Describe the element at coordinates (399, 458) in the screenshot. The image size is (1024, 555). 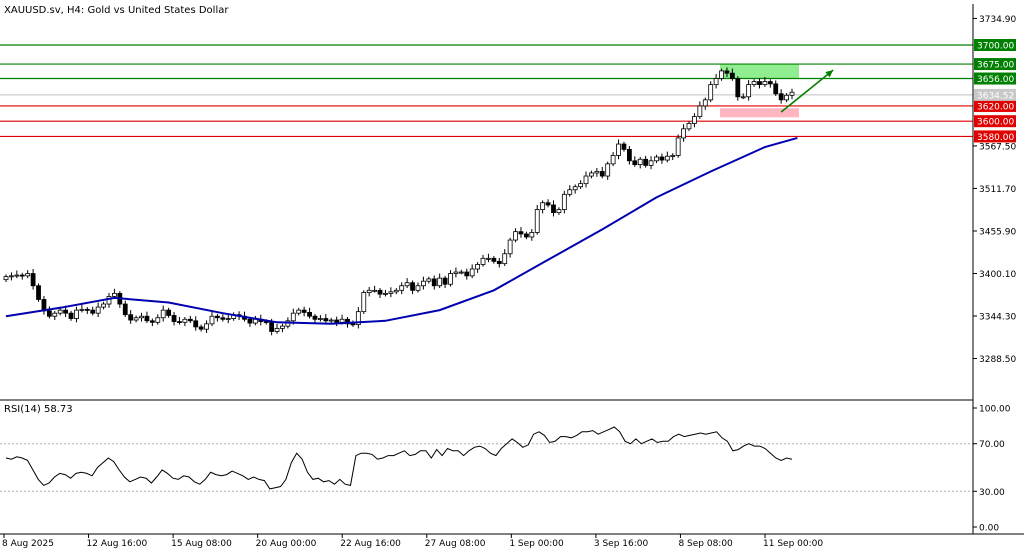
I see `rsi-line` at that location.